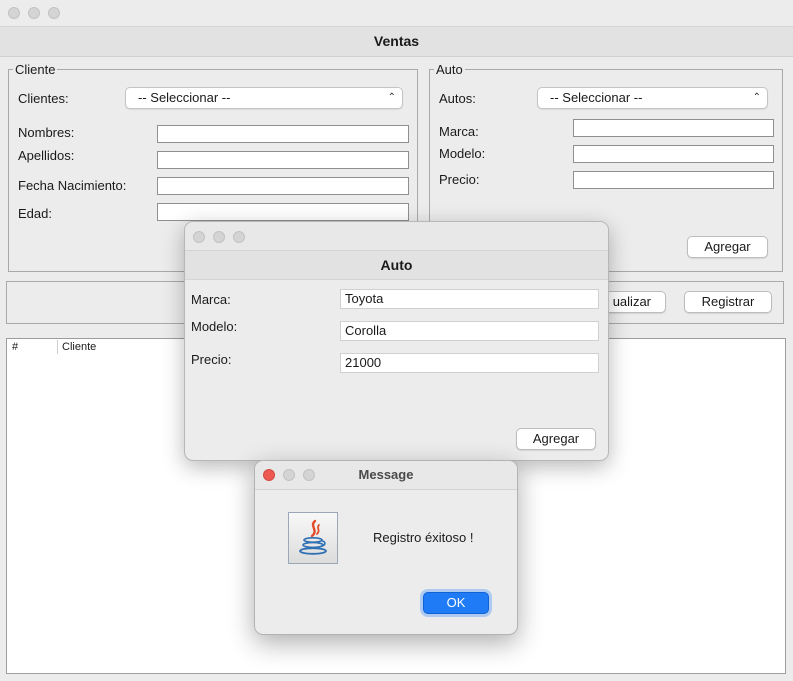  Describe the element at coordinates (211, 359) in the screenshot. I see `dialog-precio-label: Precio:` at that location.